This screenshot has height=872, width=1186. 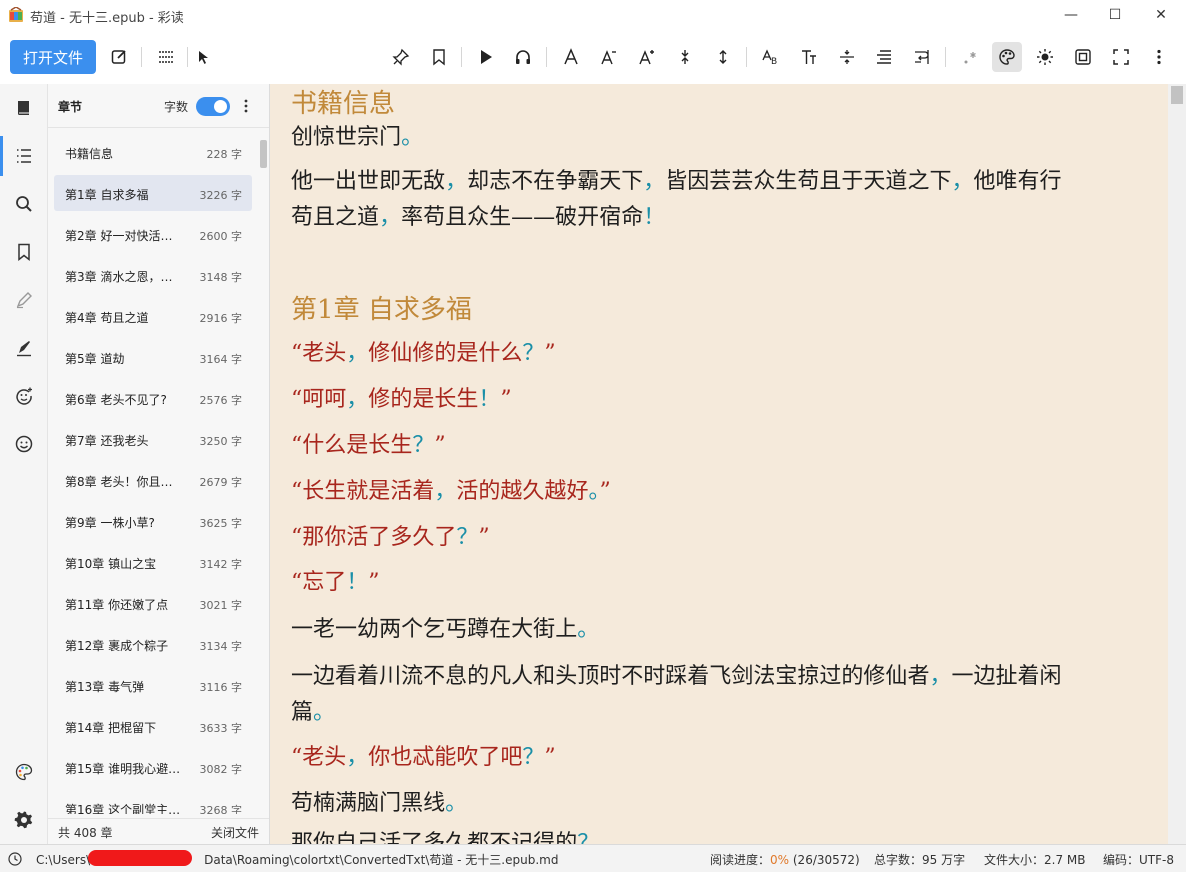 What do you see at coordinates (486, 57) in the screenshot?
I see `play-button` at bounding box center [486, 57].